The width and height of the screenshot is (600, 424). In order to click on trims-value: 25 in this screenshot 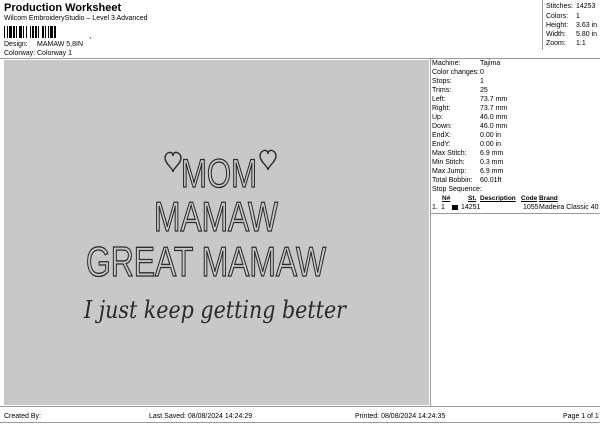, I will do `click(484, 90)`.